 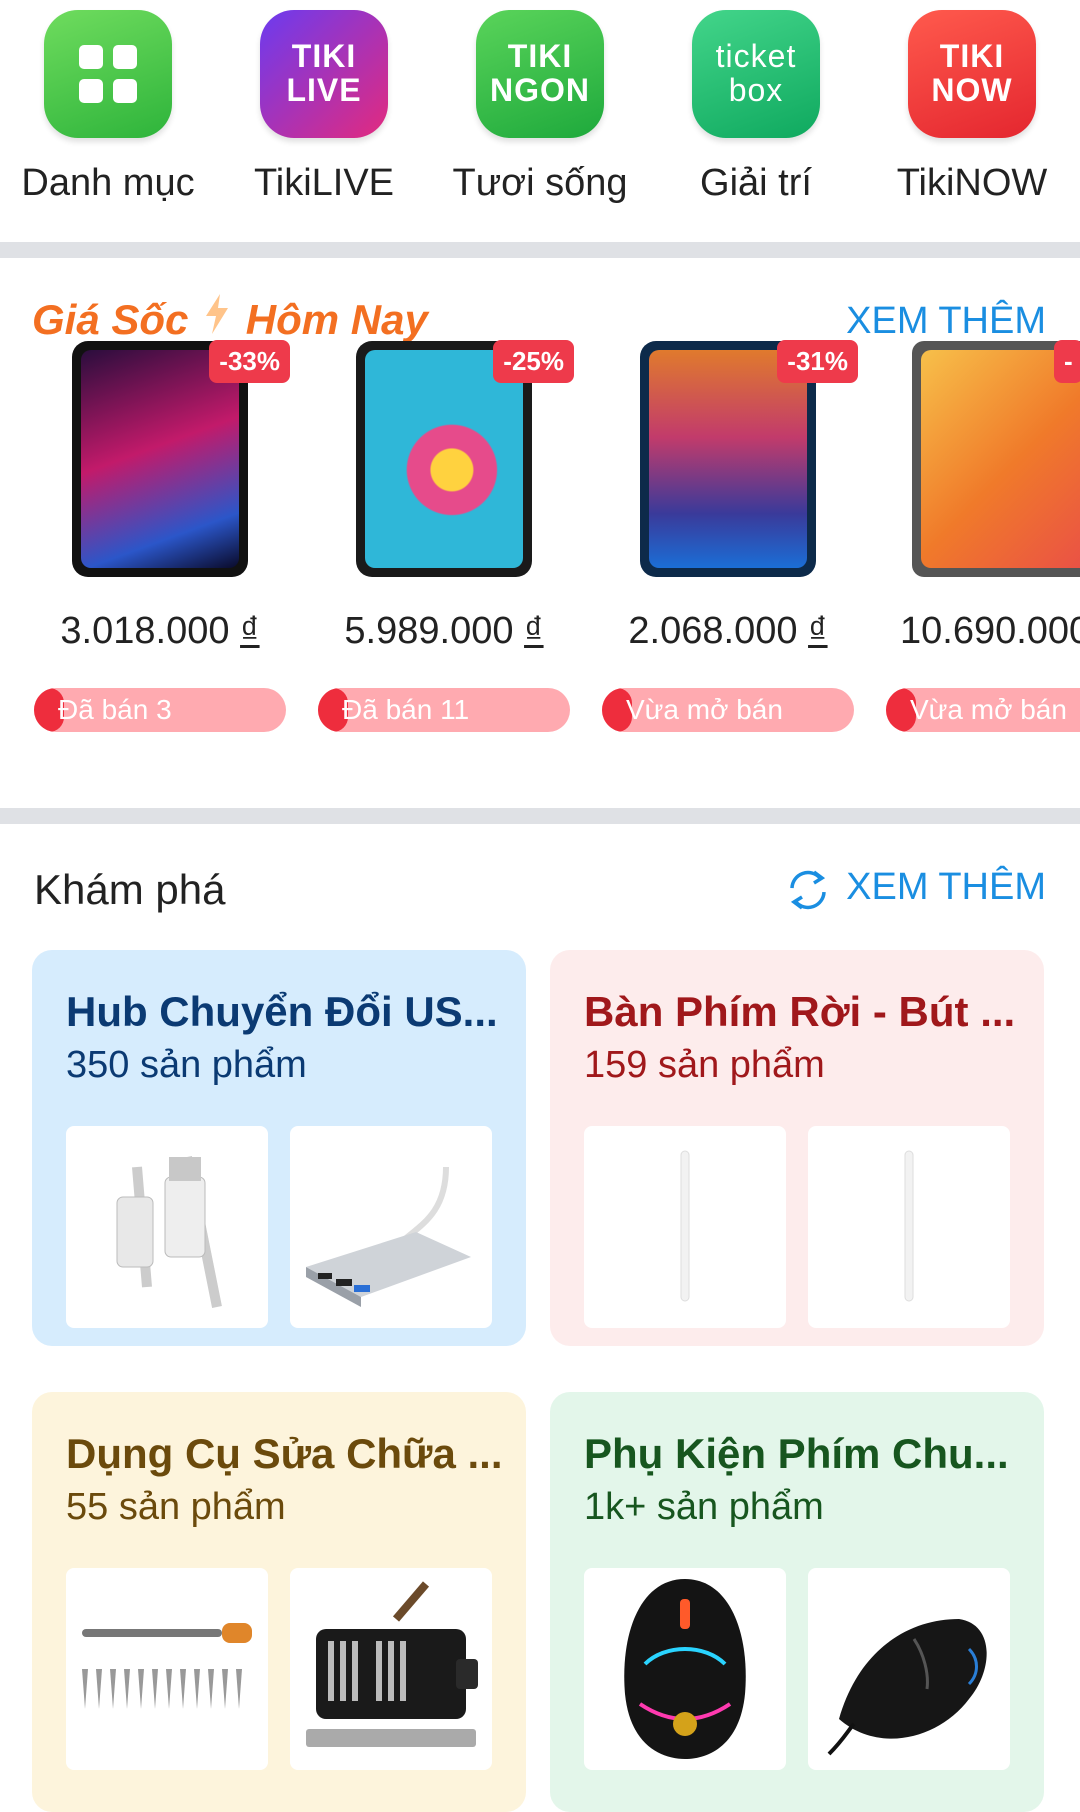 What do you see at coordinates (167, 1227) in the screenshot?
I see `usb-cable-thumbnail` at bounding box center [167, 1227].